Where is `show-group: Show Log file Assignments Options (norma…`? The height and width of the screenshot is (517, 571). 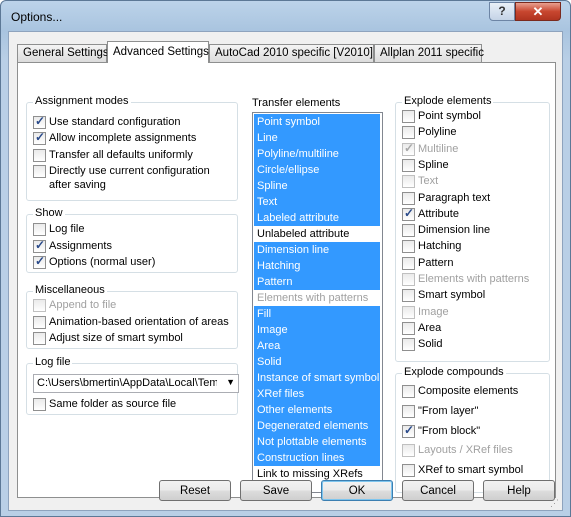 show-group: Show Log file Assignments Options (norma… is located at coordinates (132, 240).